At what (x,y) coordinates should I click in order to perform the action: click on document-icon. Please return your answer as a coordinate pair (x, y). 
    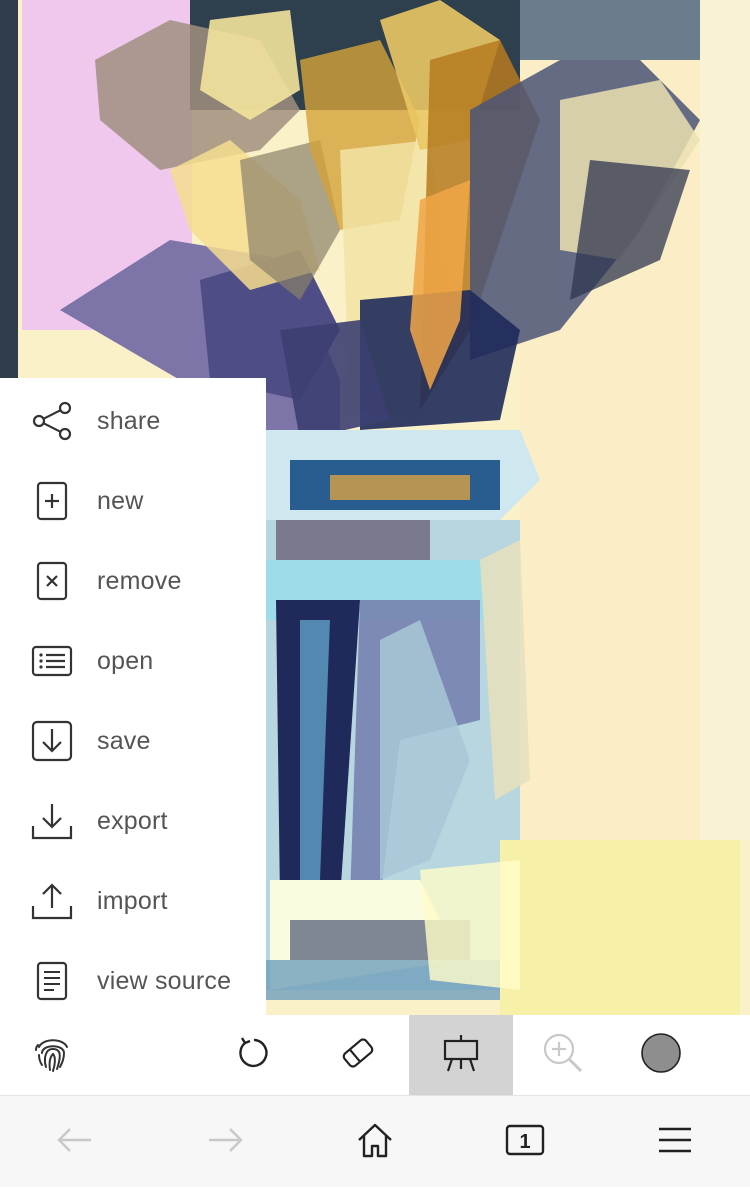
    Looking at the image, I should click on (52, 981).